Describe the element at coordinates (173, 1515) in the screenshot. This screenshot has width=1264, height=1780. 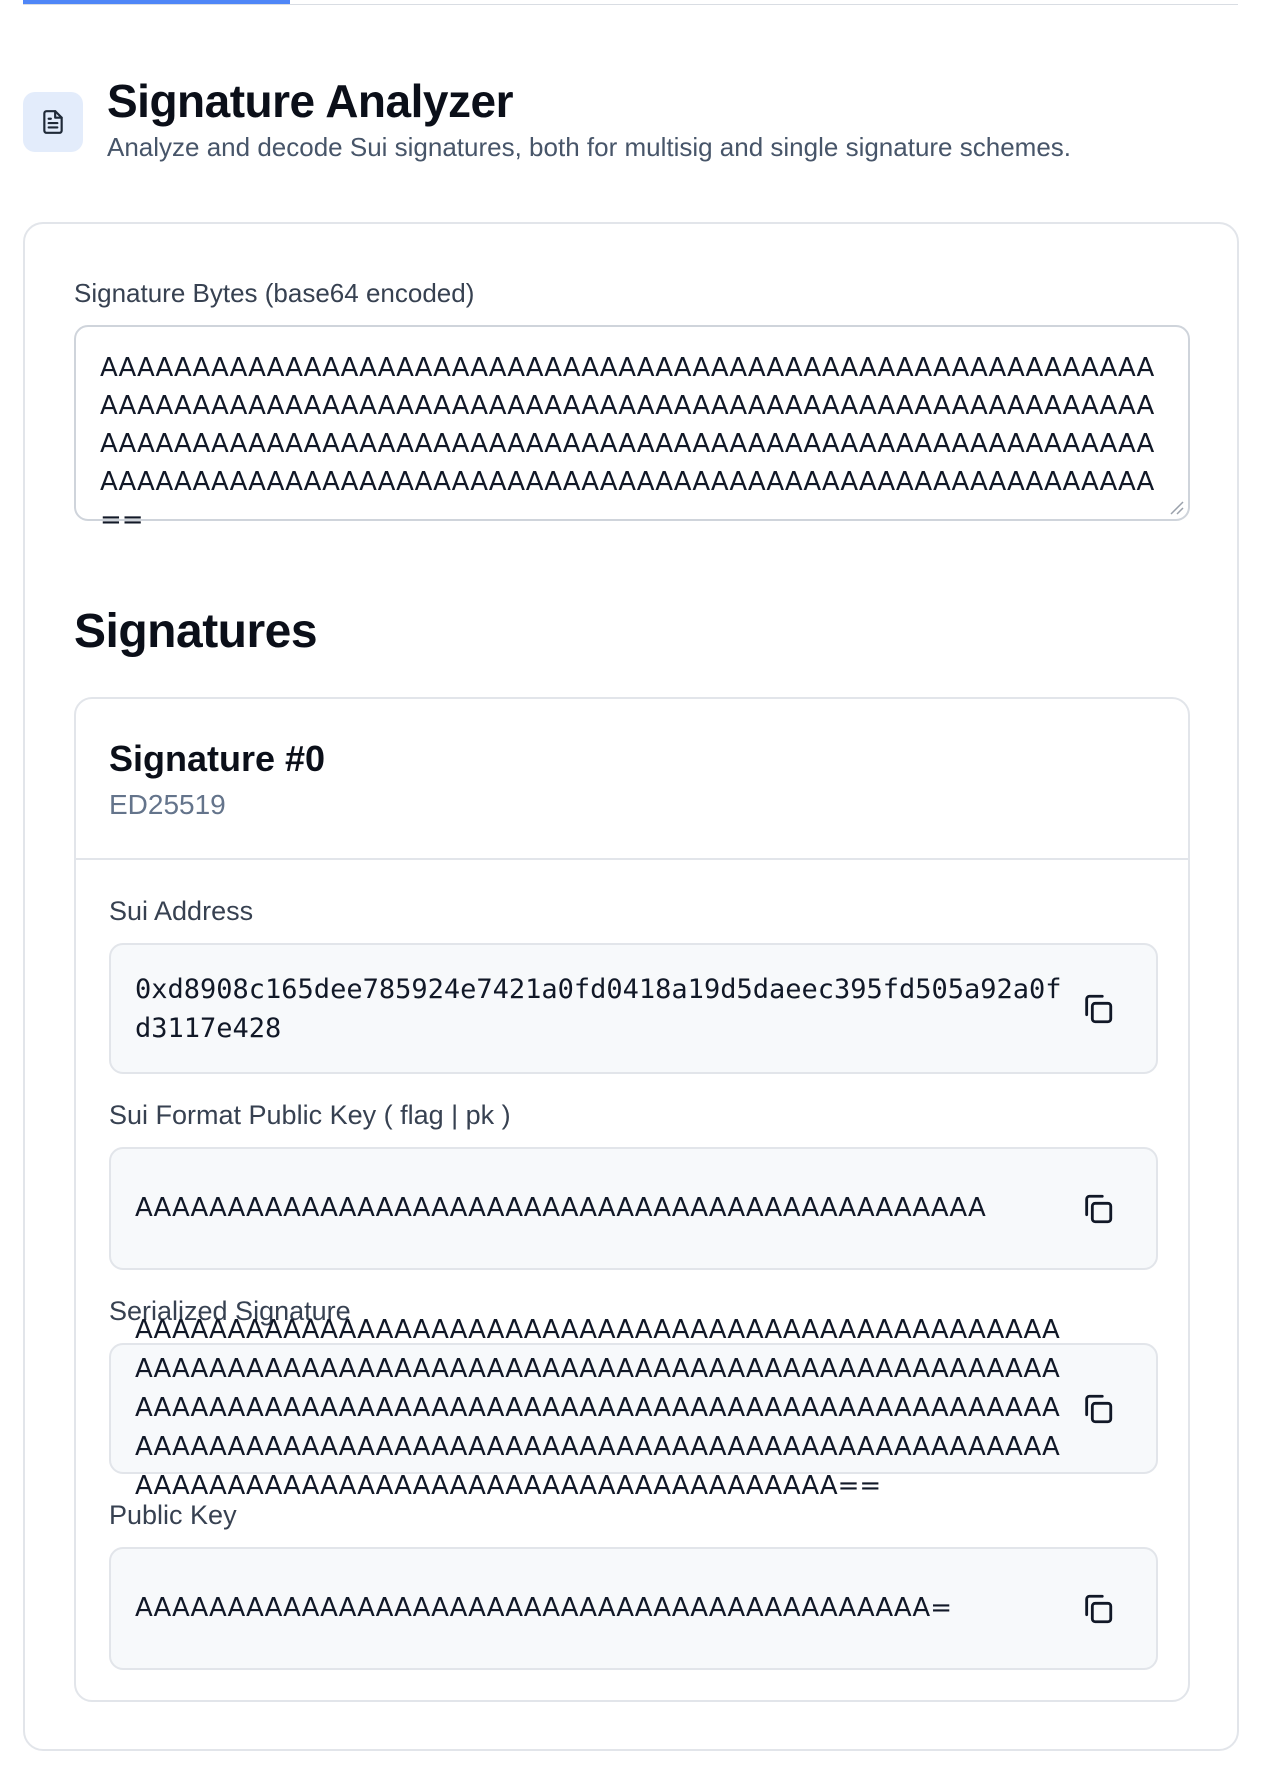
I see `public-key-label: Public Key` at that location.